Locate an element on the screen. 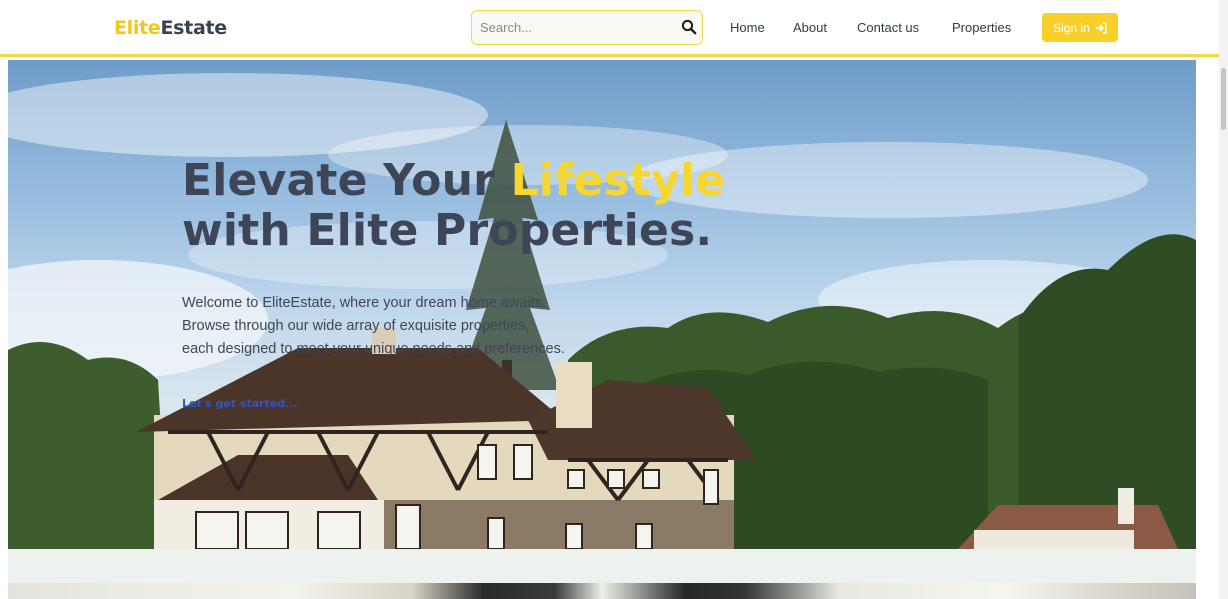 This screenshot has width=1228, height=599. scrollbar-thumb is located at coordinates (1223, 99).